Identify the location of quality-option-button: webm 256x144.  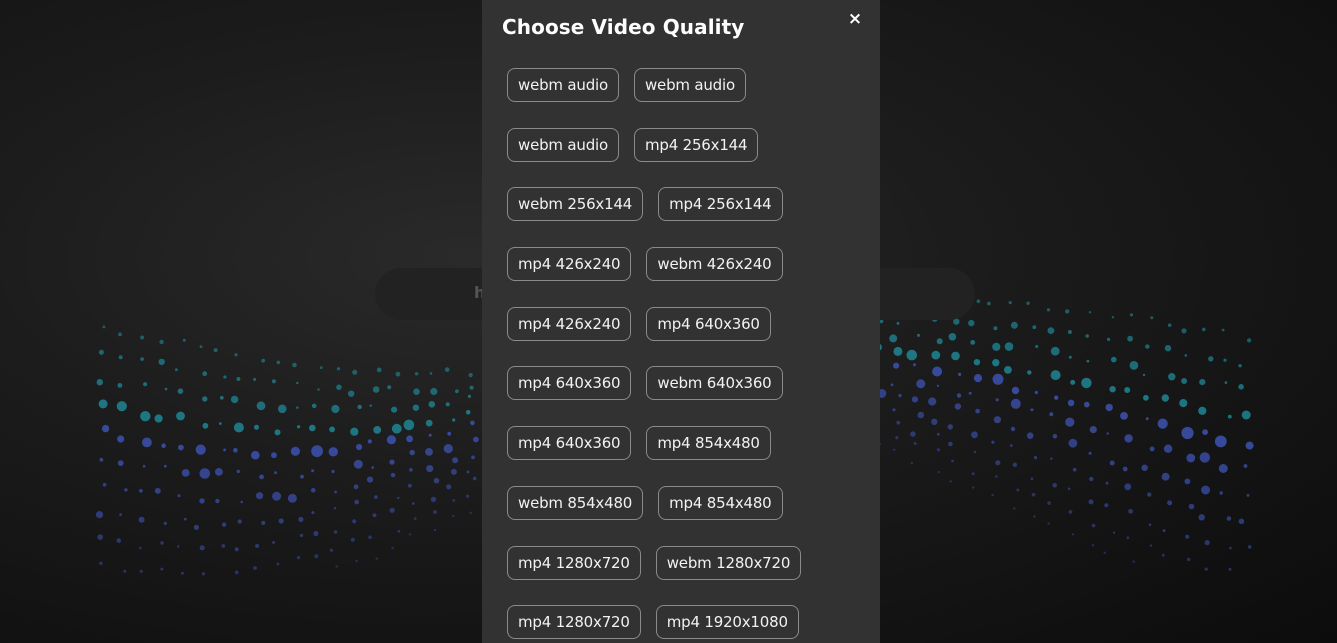
(575, 204).